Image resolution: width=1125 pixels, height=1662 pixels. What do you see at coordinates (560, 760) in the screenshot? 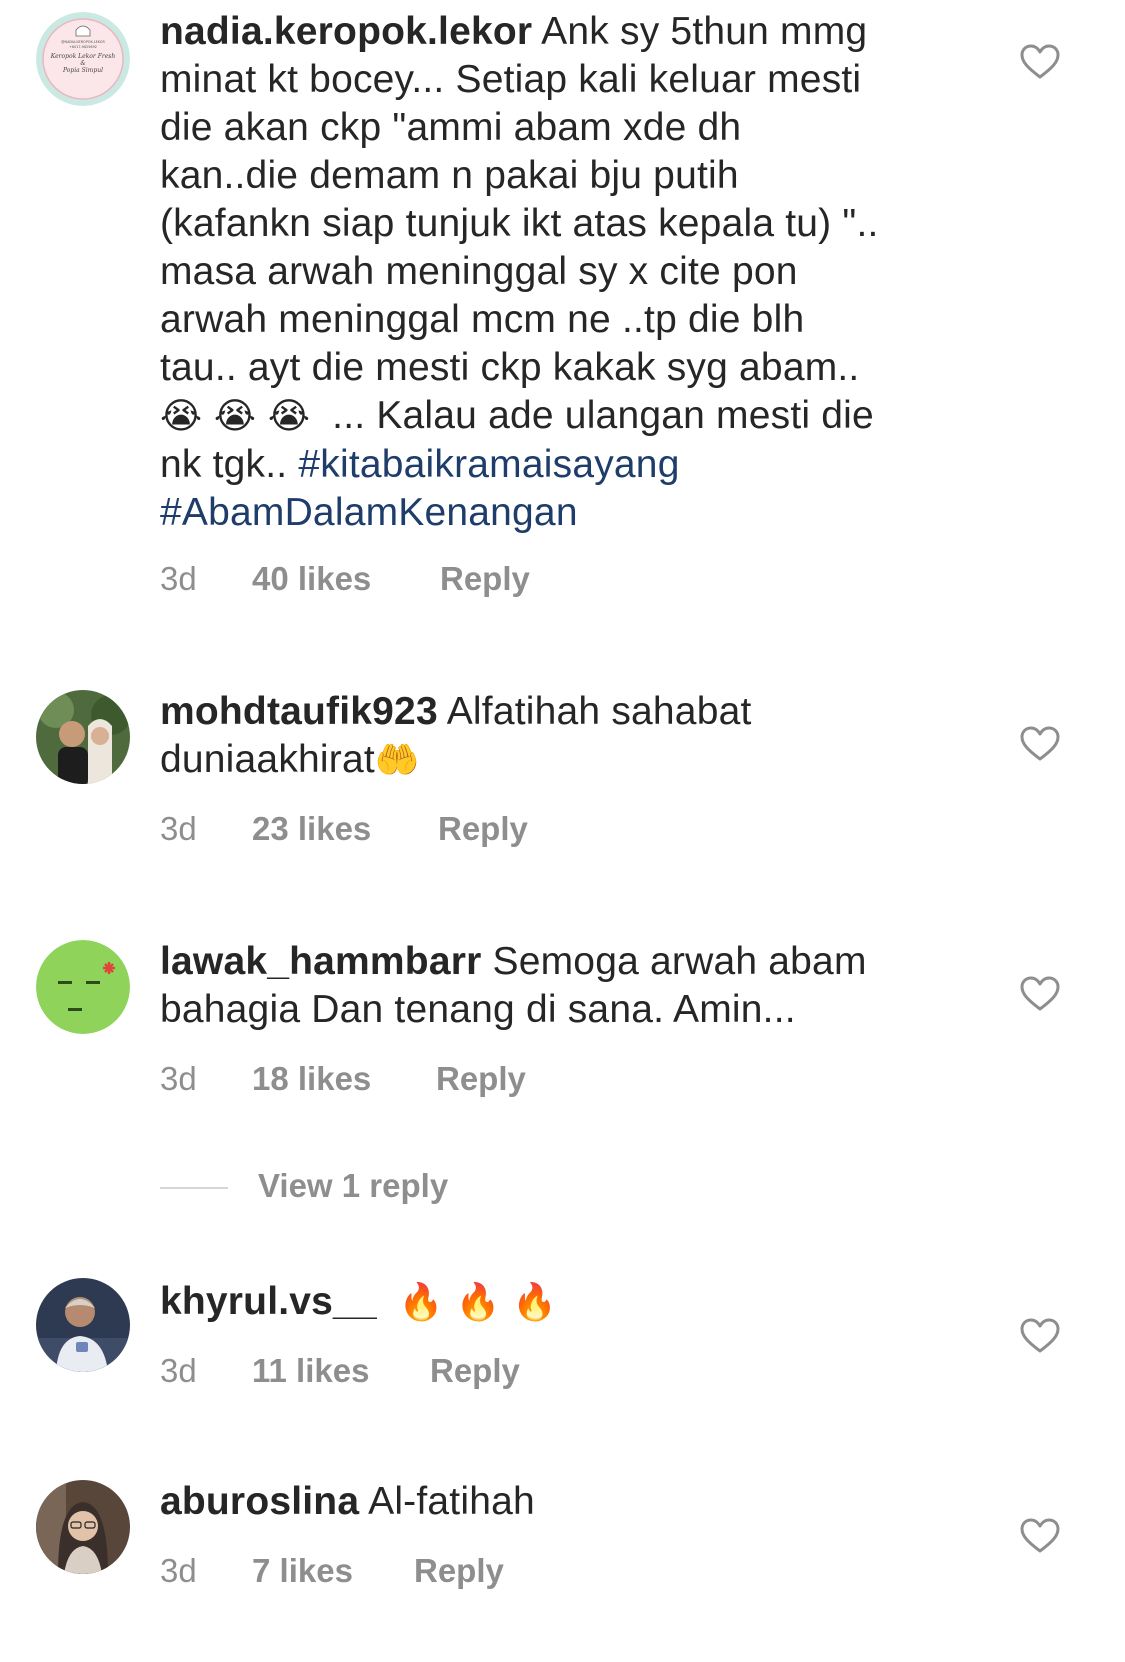
I see `comment-line: duniaakhirat🤲` at bounding box center [560, 760].